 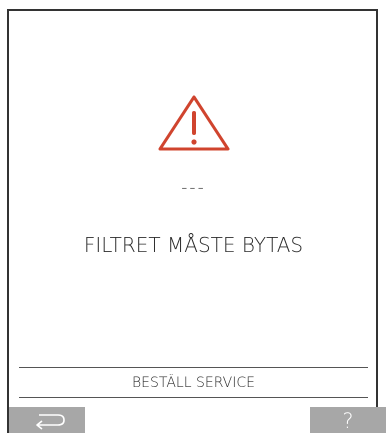 What do you see at coordinates (193, 245) in the screenshot?
I see `alarm-message: FILTRET MÅSTE BYTAS` at bounding box center [193, 245].